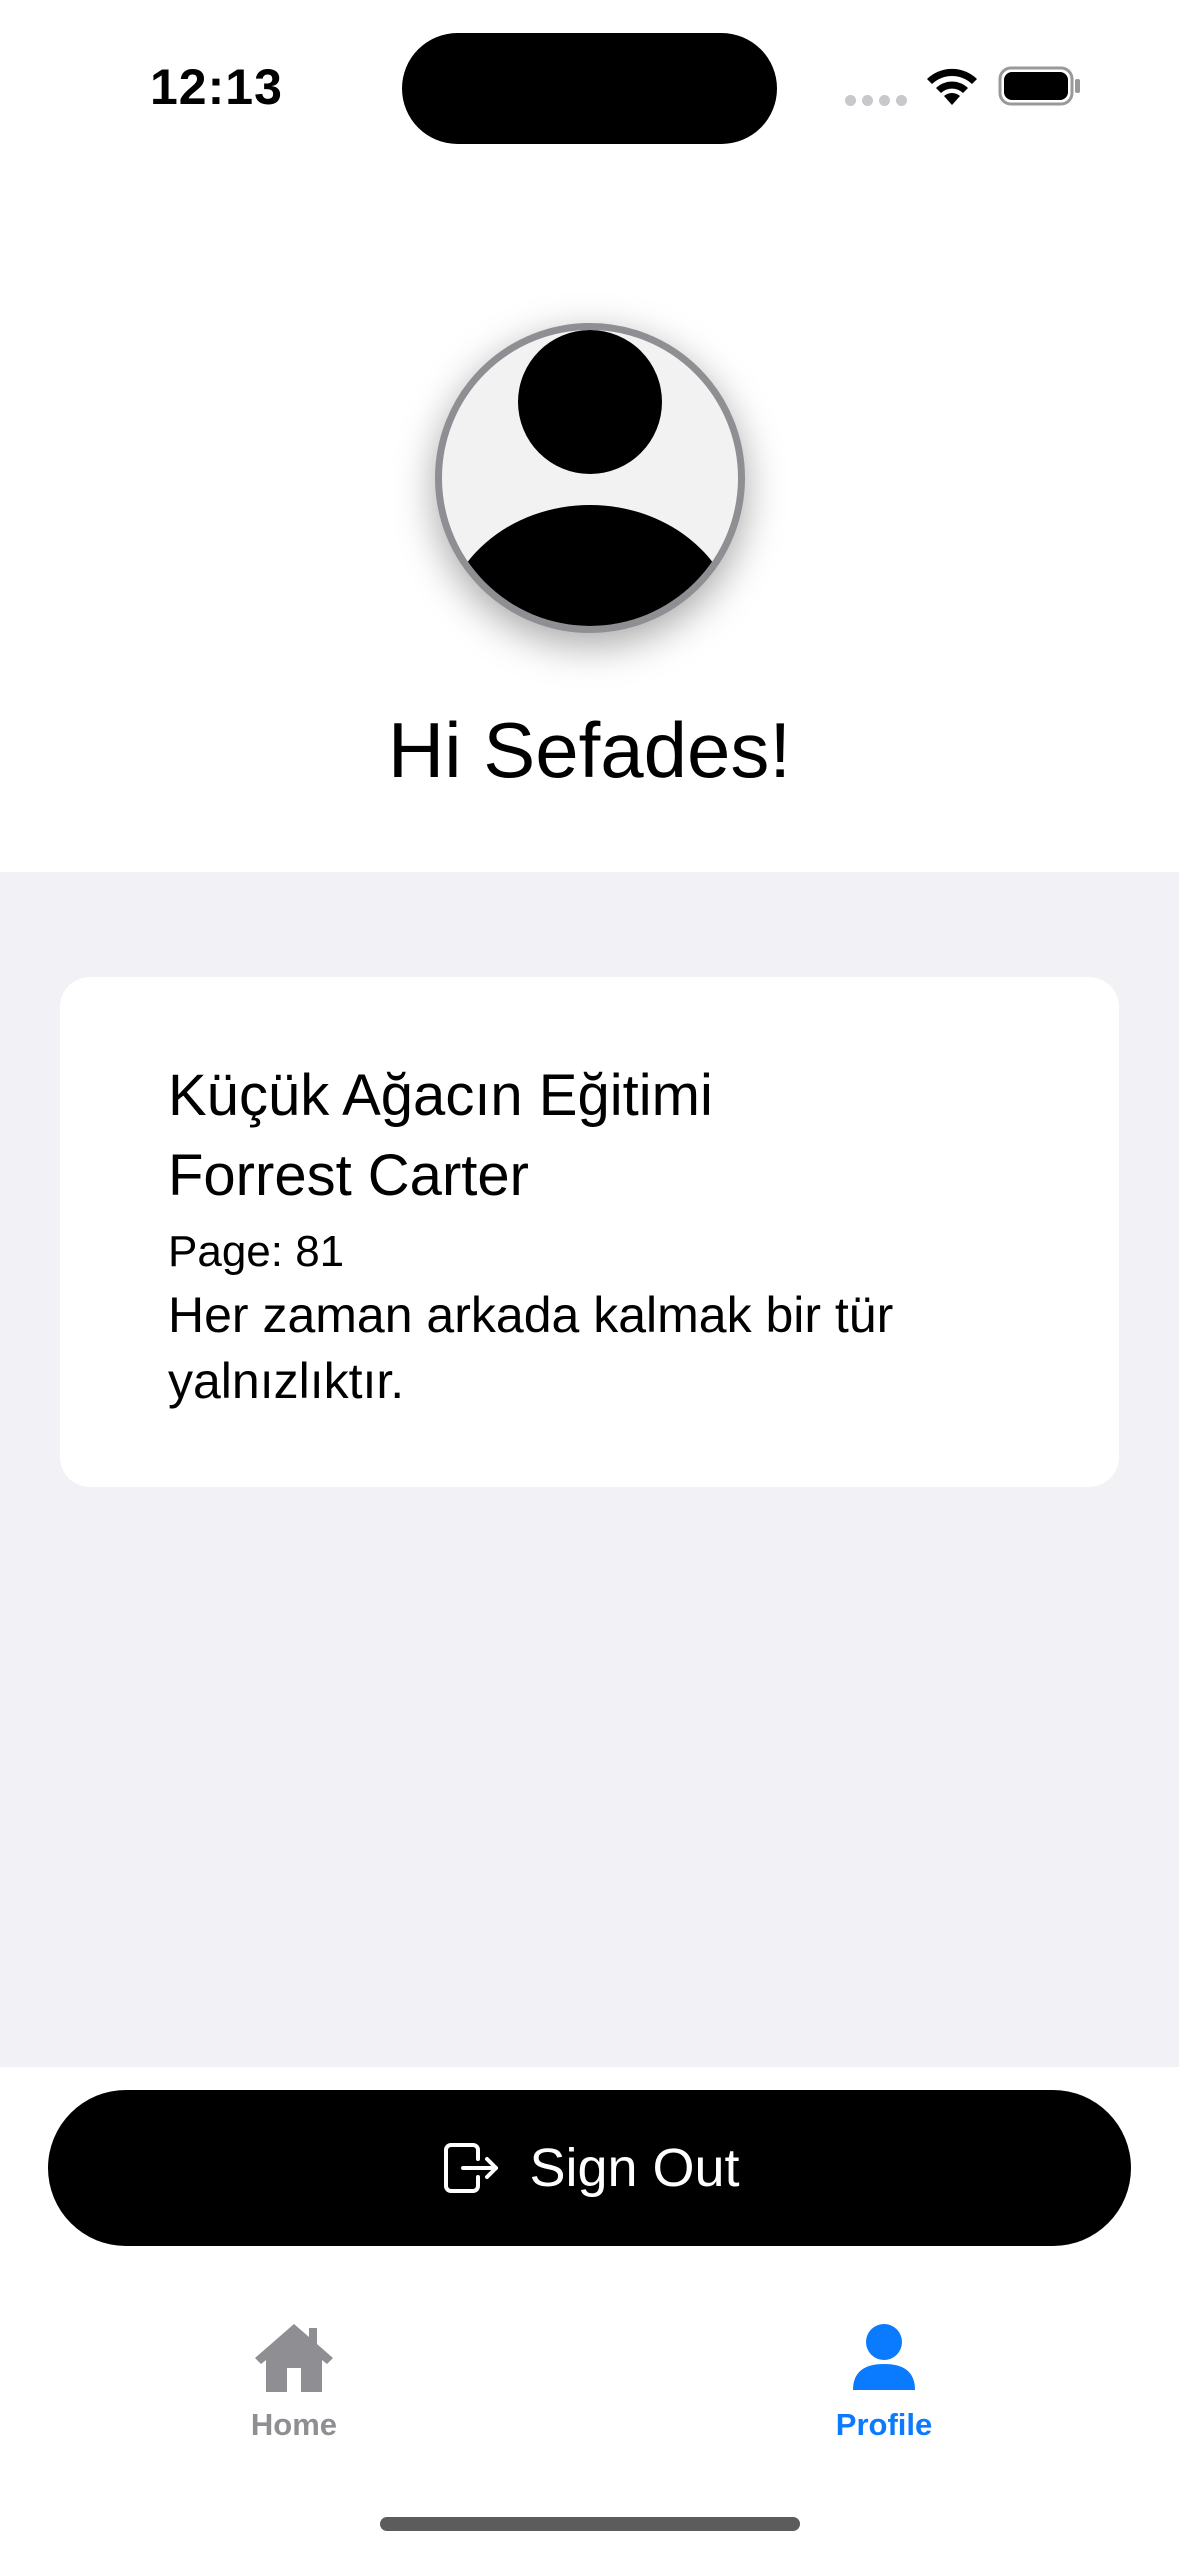 This screenshot has width=1179, height=2556. What do you see at coordinates (294, 2424) in the screenshot?
I see `tab-home-label: Home` at bounding box center [294, 2424].